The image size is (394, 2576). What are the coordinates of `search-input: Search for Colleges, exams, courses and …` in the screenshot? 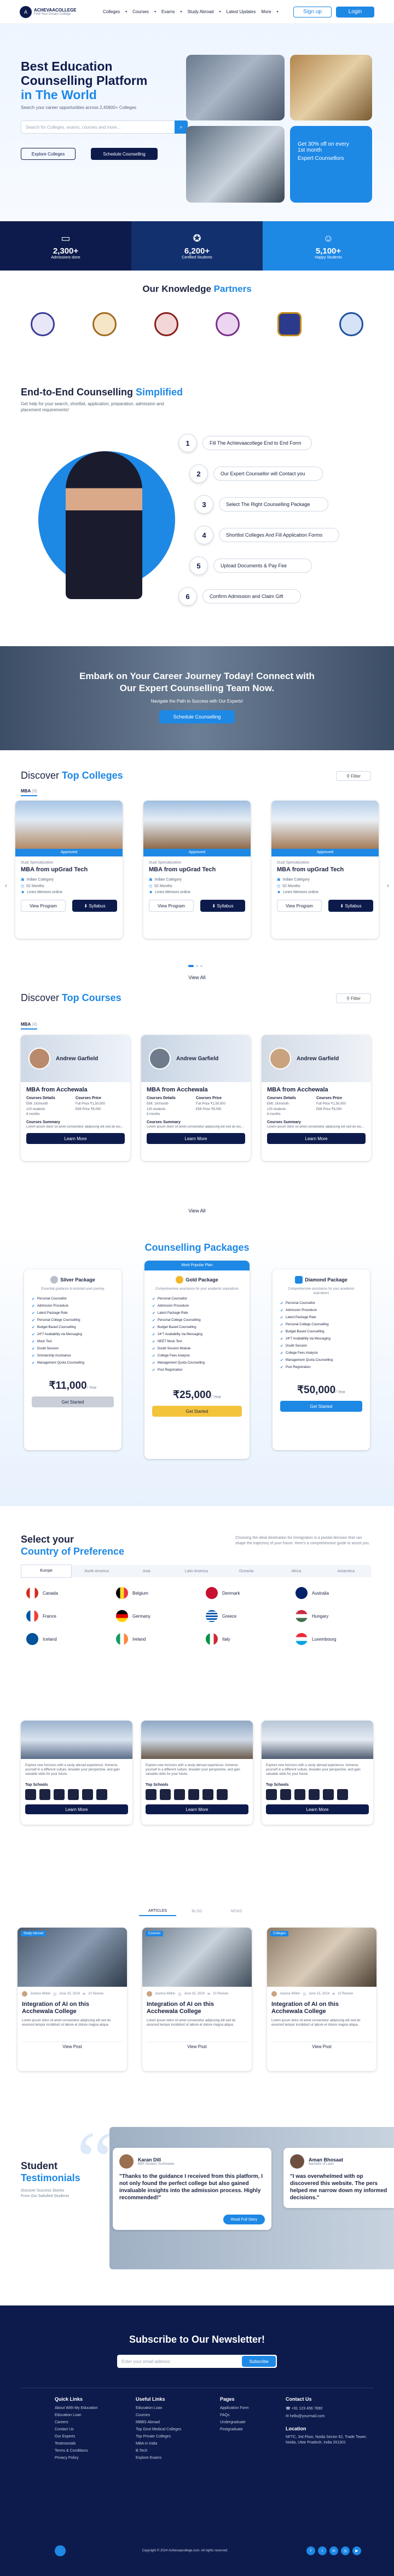 It's located at (98, 127).